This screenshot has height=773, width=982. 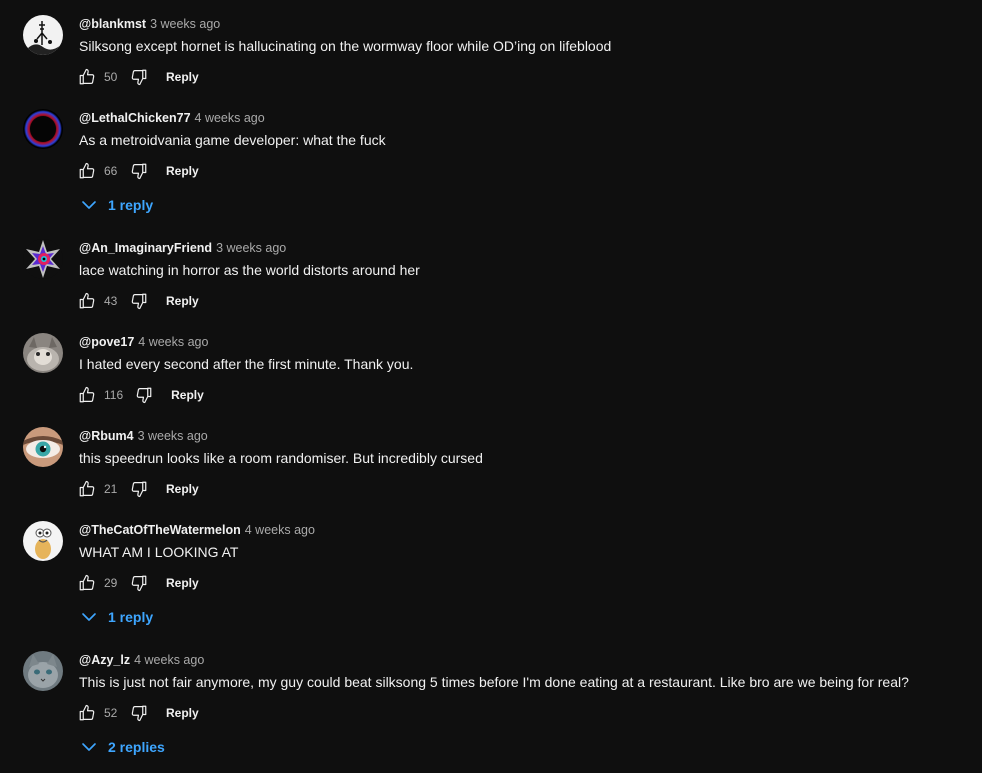 I want to click on comment-author: @Azy_lz, so click(x=104, y=660).